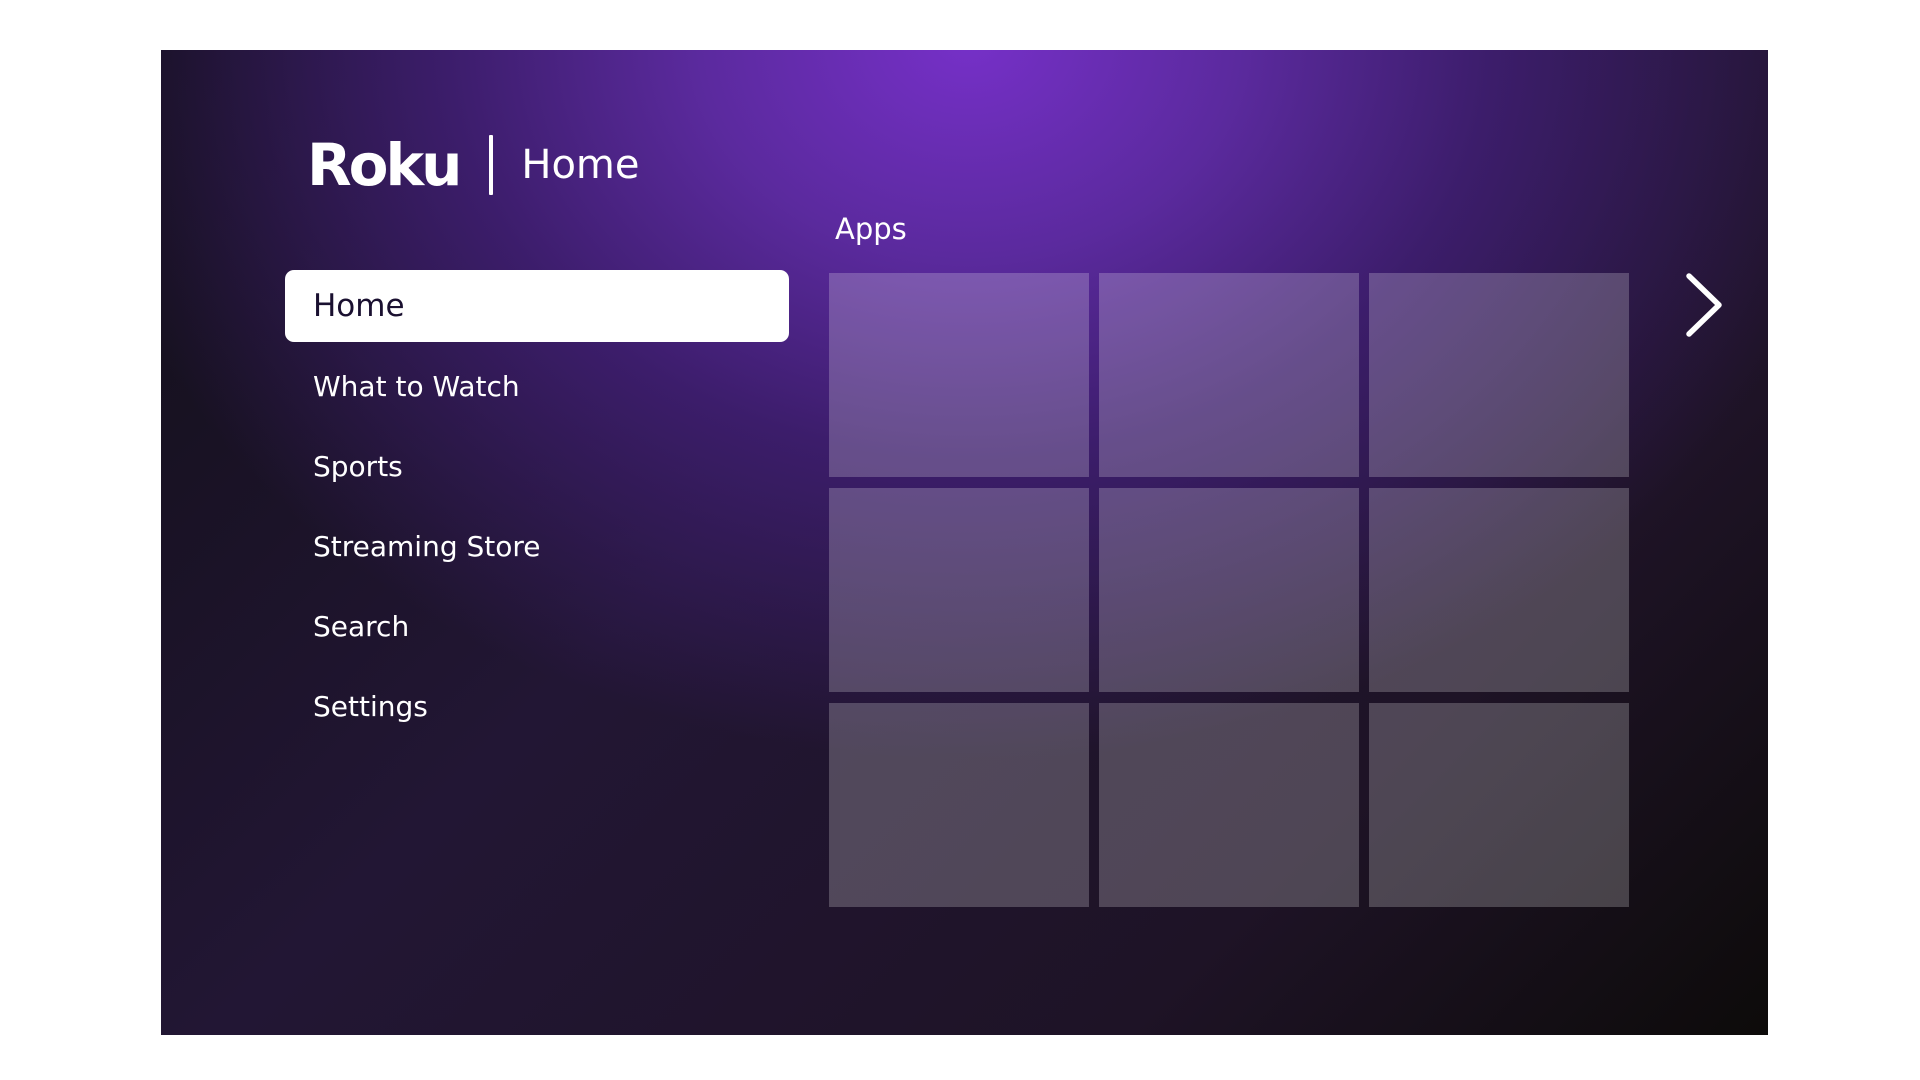 The width and height of the screenshot is (1920, 1080). I want to click on chevron-right-icon, so click(1705, 305).